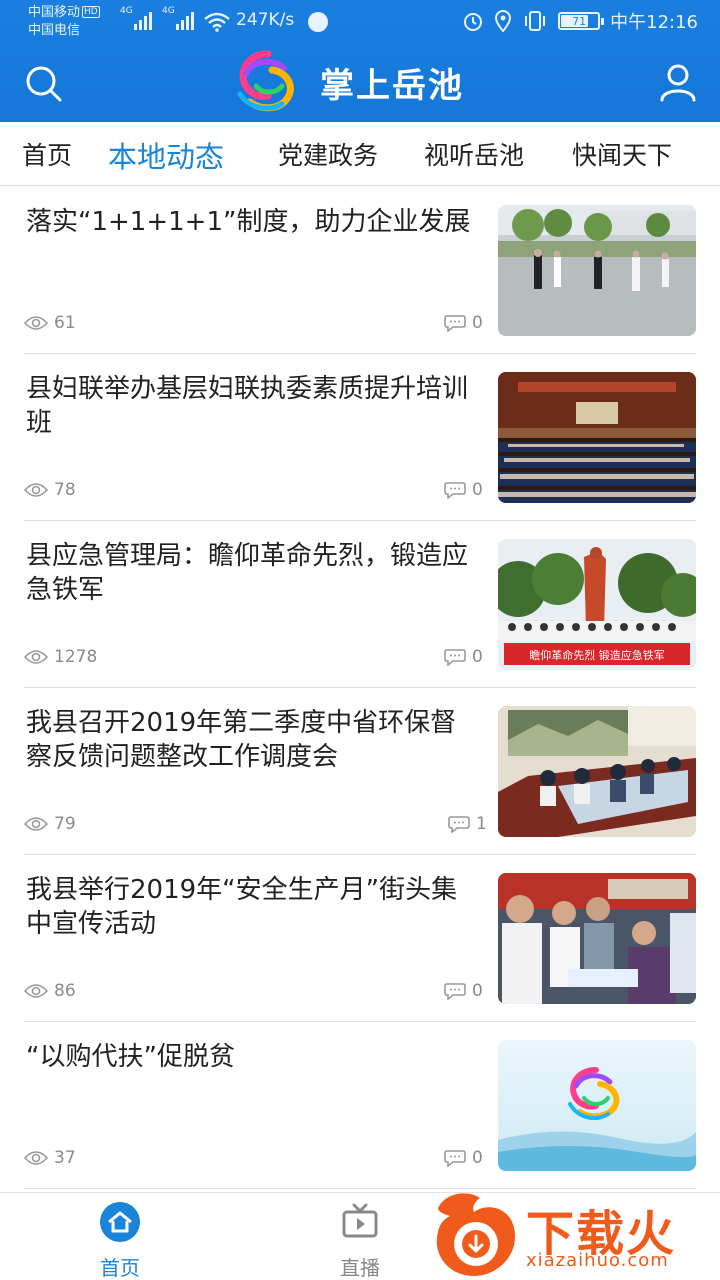  I want to click on view-count: 86, so click(50, 991).